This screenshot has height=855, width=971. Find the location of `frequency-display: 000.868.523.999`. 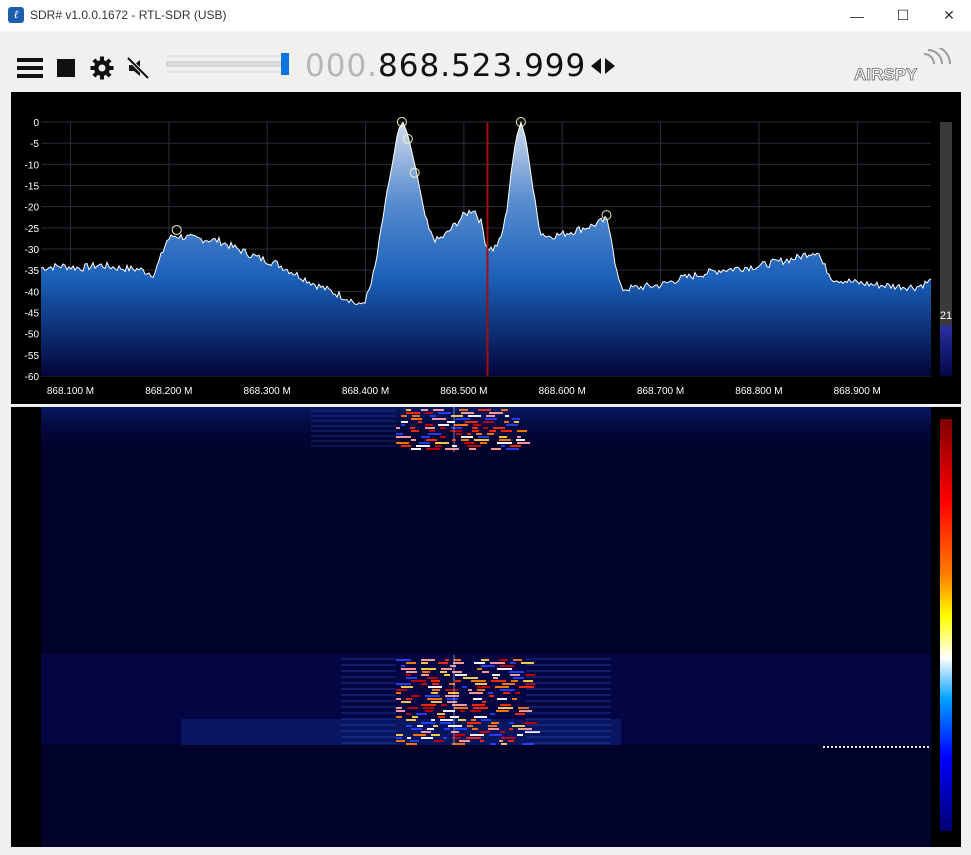

frequency-display: 000.868.523.999 is located at coordinates (445, 66).